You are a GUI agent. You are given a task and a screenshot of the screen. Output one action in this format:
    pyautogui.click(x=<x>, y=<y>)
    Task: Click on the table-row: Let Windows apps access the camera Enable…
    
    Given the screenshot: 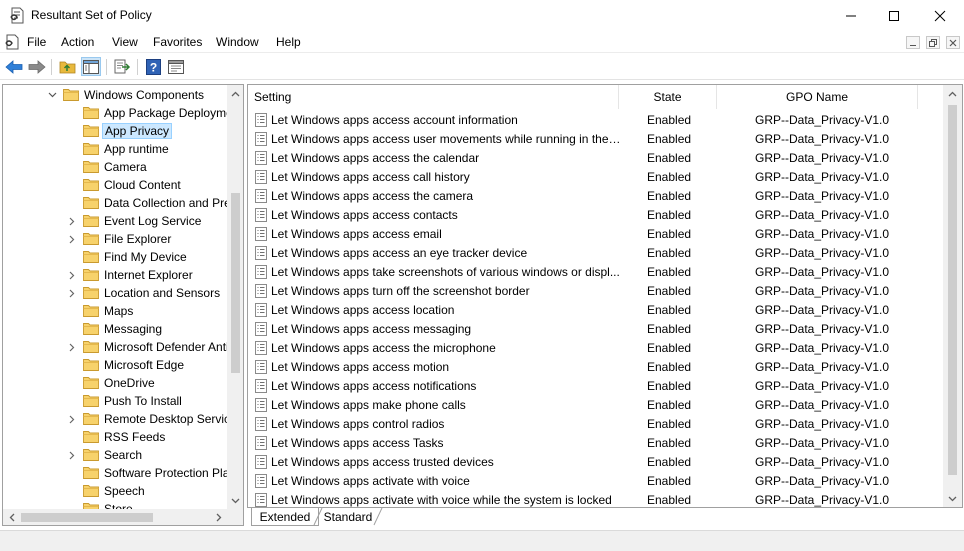 What is the action you would take?
    pyautogui.click(x=595, y=195)
    